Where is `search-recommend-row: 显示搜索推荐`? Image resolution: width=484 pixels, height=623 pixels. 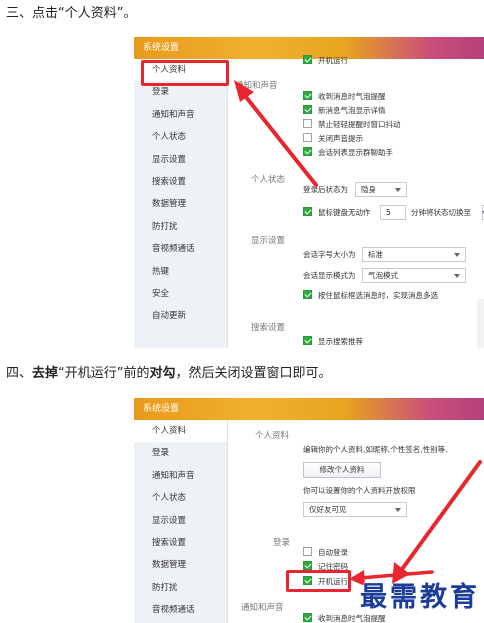
search-recommend-row: 显示搜索推荐 is located at coordinates (333, 342).